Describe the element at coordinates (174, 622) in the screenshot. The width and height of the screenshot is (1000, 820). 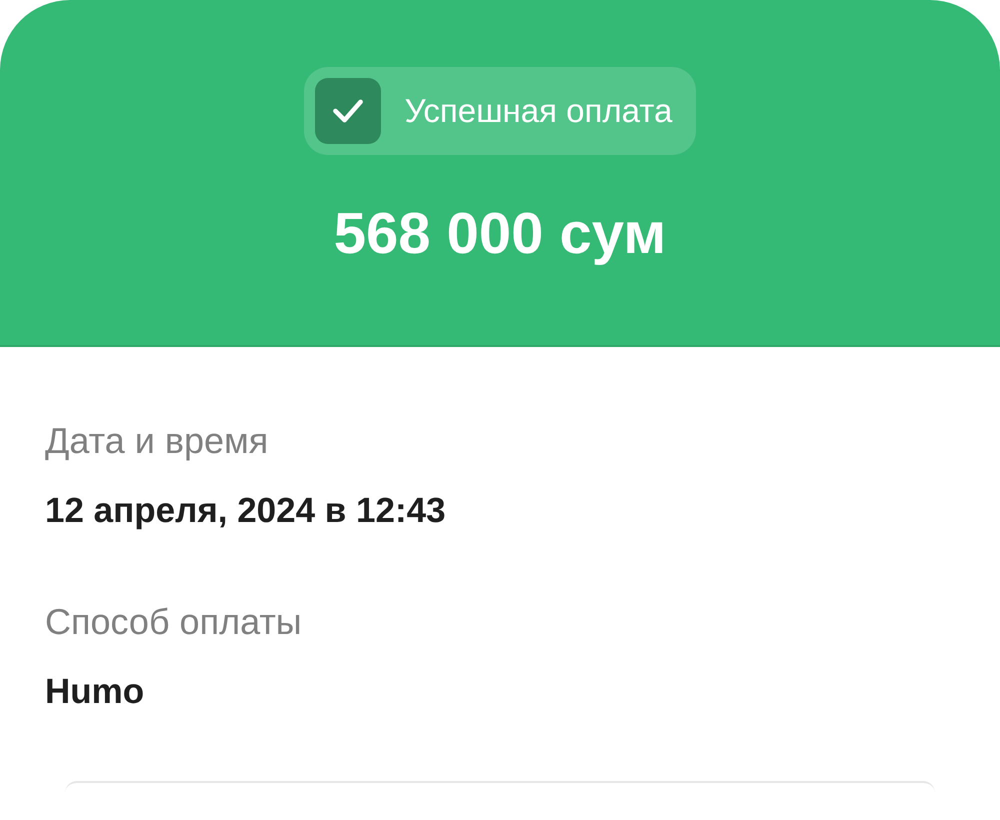
I see `detail-label: Способ оплаты` at that location.